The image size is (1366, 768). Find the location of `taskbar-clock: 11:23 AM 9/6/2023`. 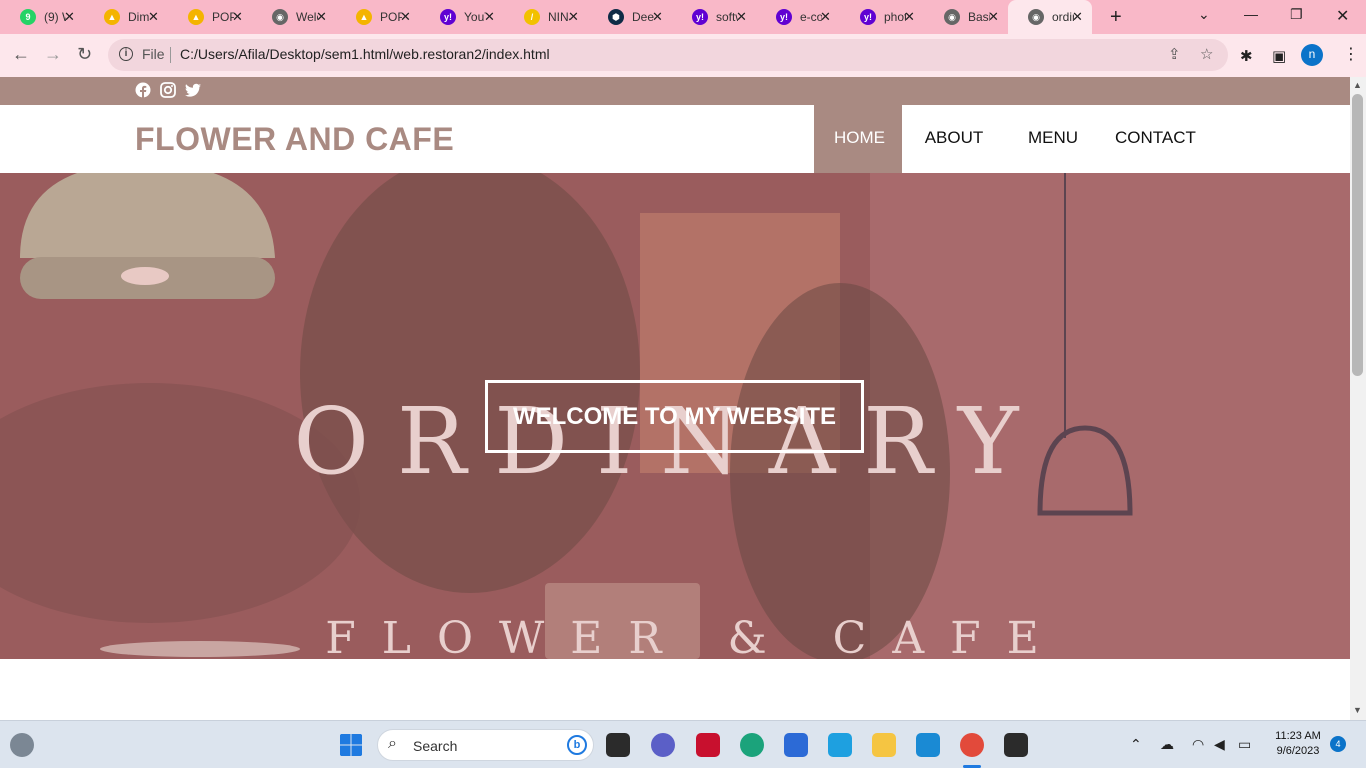

taskbar-clock: 11:23 AM 9/6/2023 is located at coordinates (1298, 744).